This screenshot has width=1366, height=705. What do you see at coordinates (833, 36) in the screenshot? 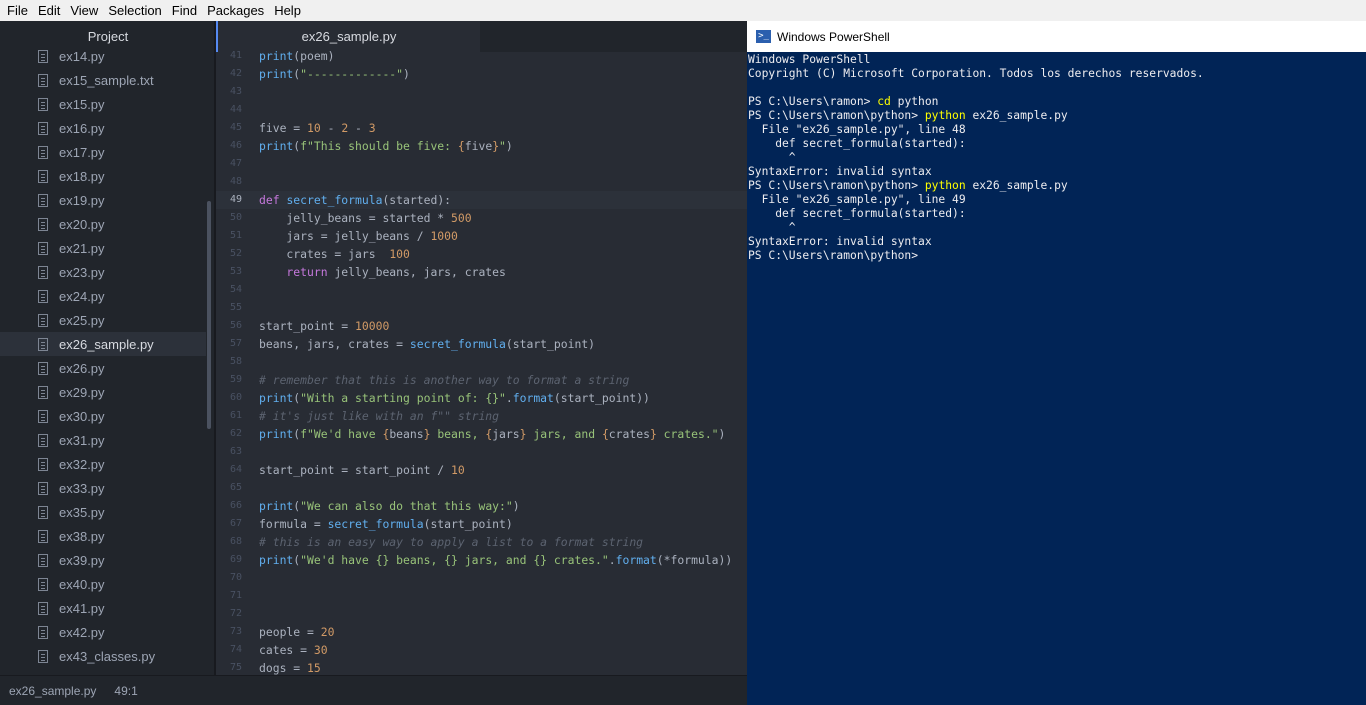
I see `powershell-title: Windows PowerShell` at bounding box center [833, 36].